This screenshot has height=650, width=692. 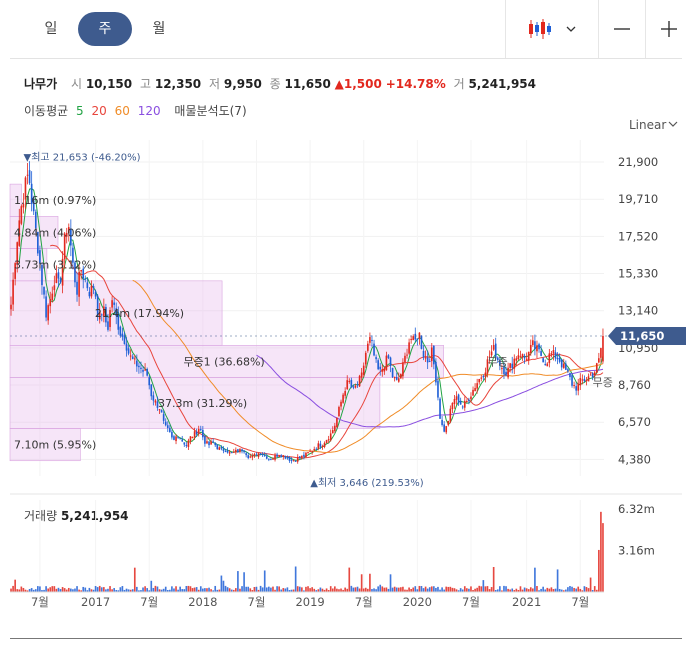 What do you see at coordinates (673, 124) in the screenshot?
I see `scale-mode-chevron-icon` at bounding box center [673, 124].